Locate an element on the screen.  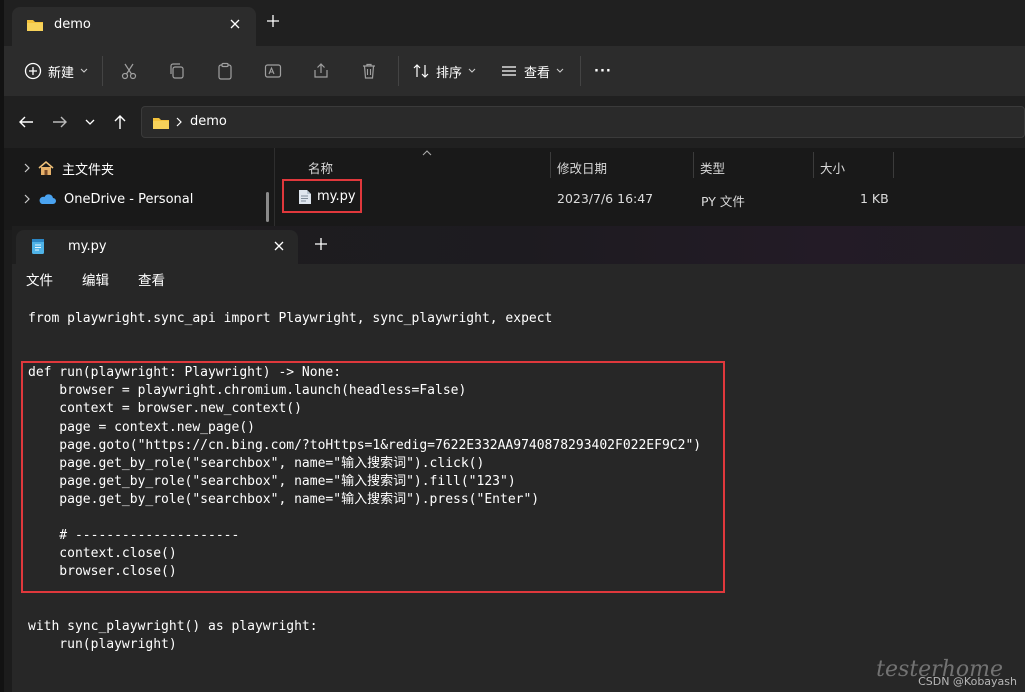
recent-locations-chevron-icon is located at coordinates (90, 122).